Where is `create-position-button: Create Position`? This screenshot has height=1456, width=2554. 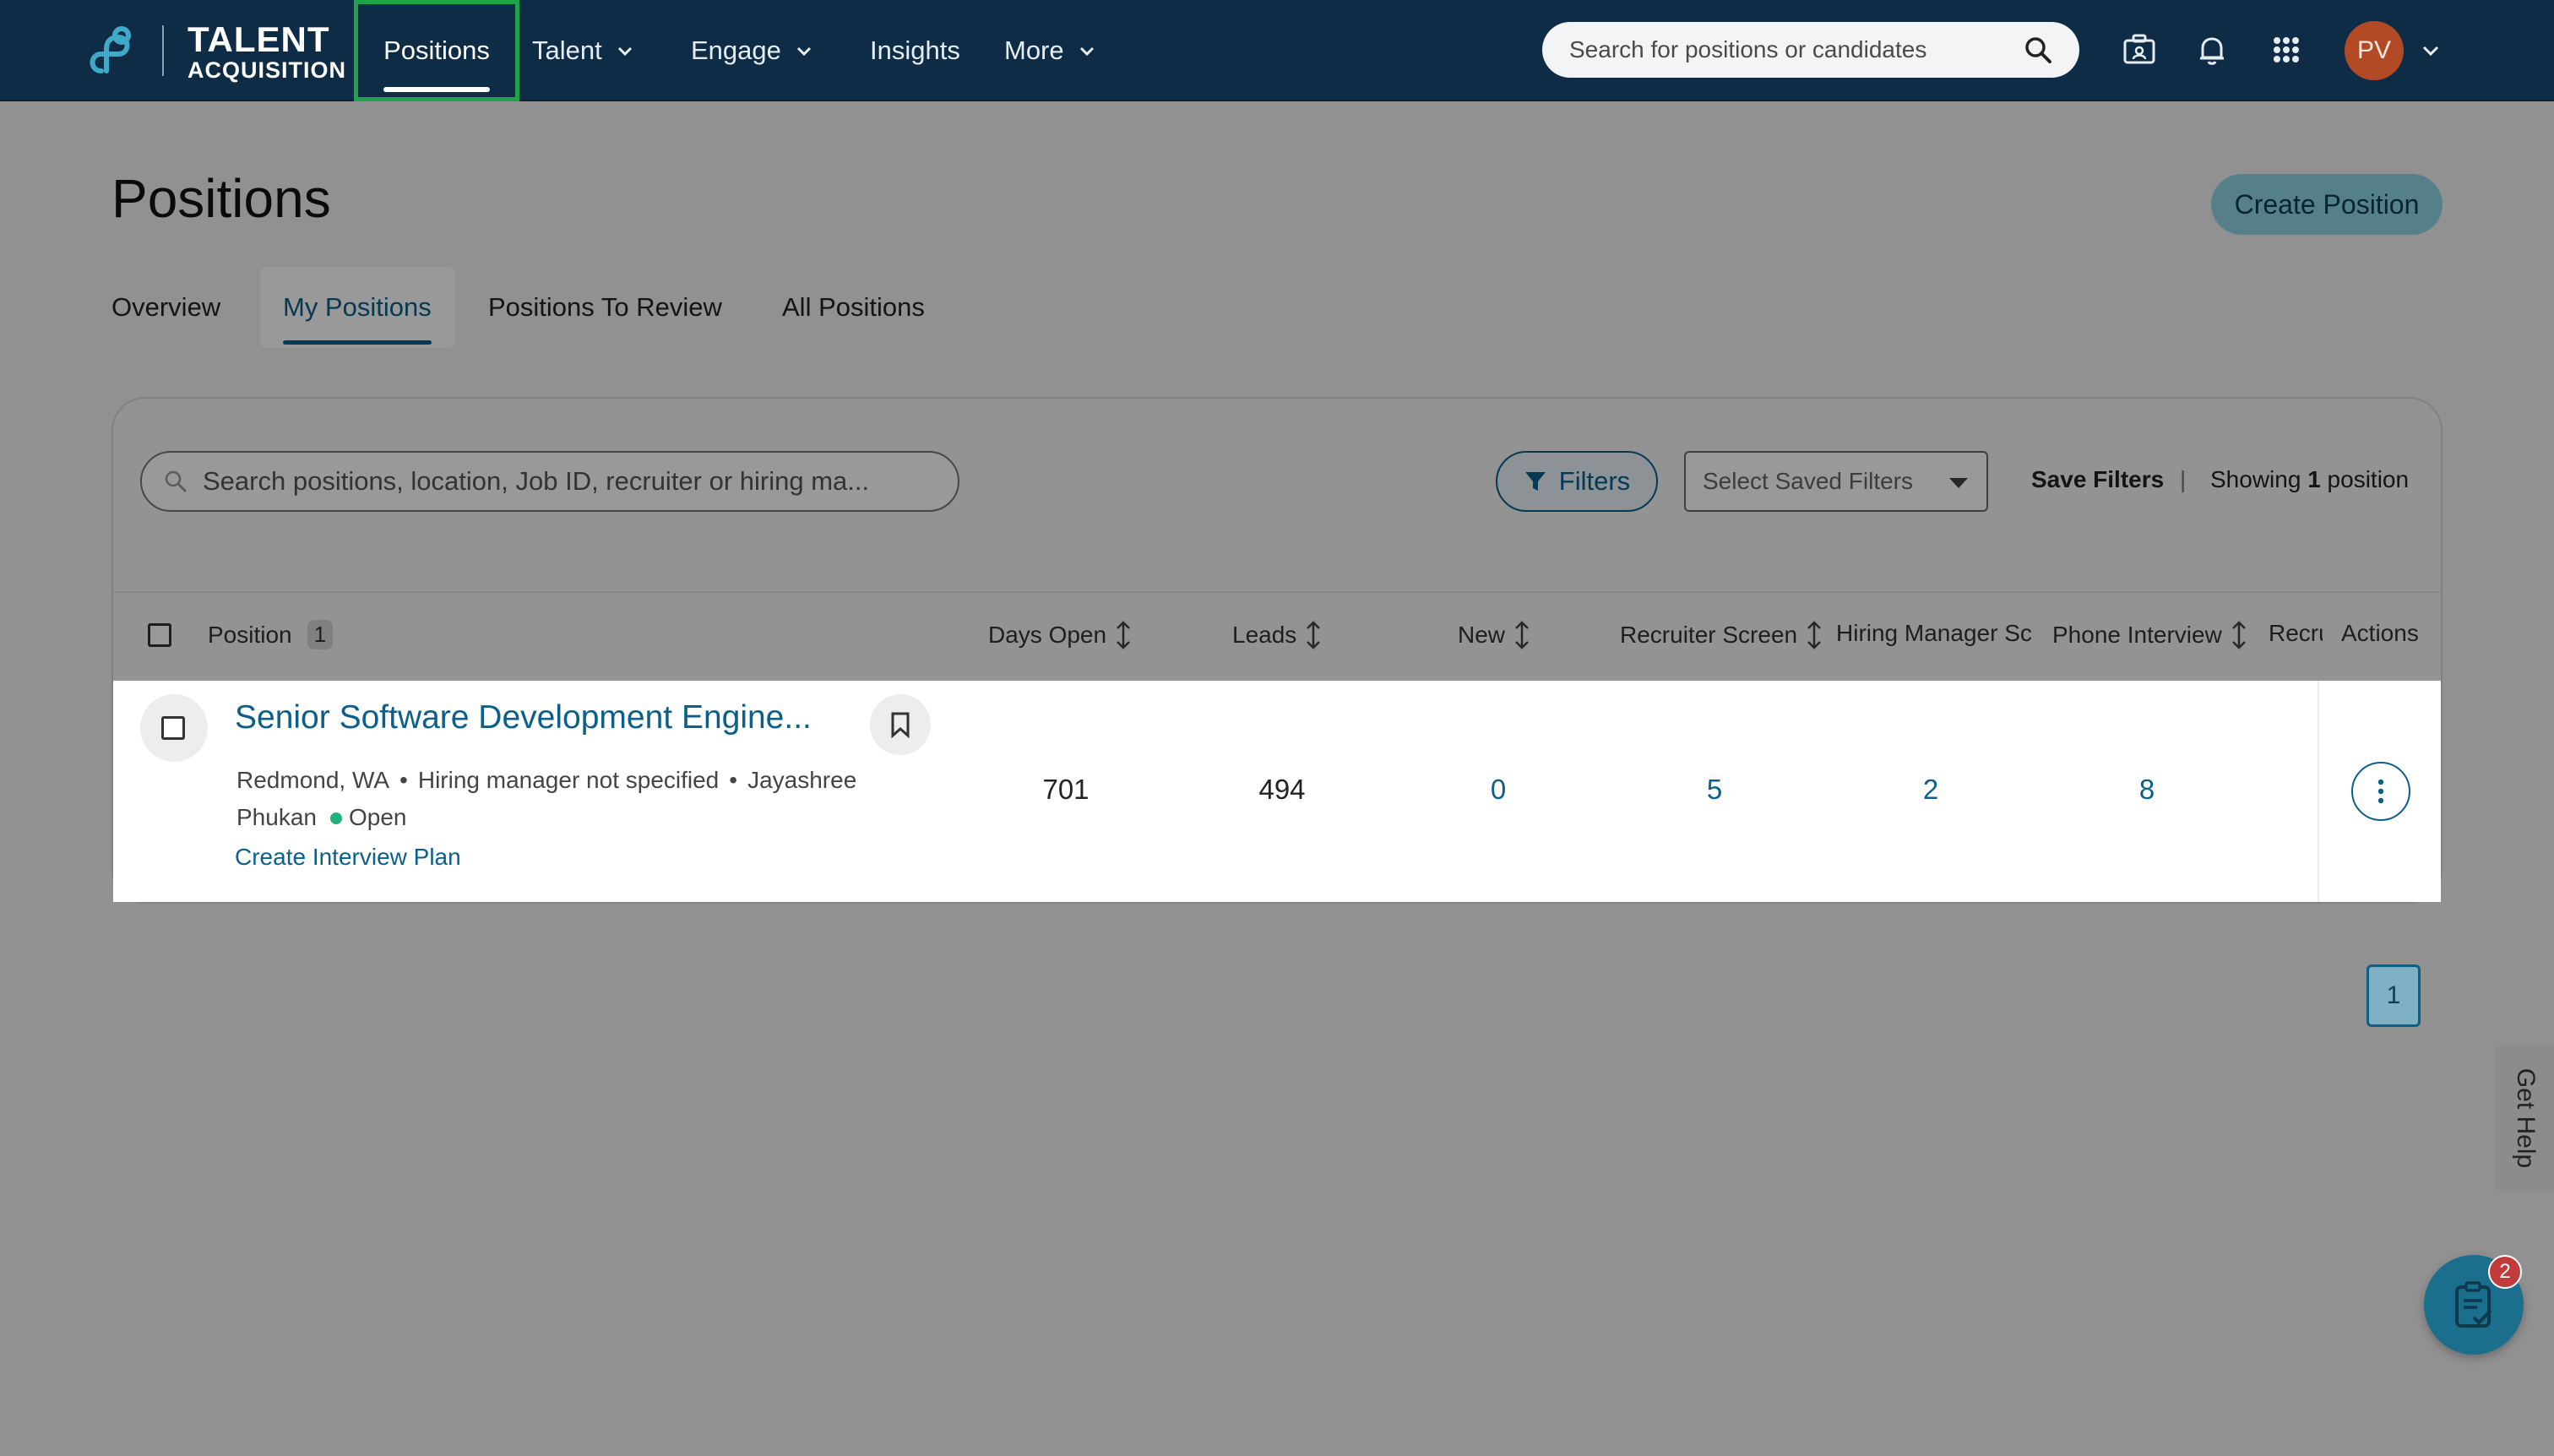 create-position-button: Create Position is located at coordinates (2327, 205).